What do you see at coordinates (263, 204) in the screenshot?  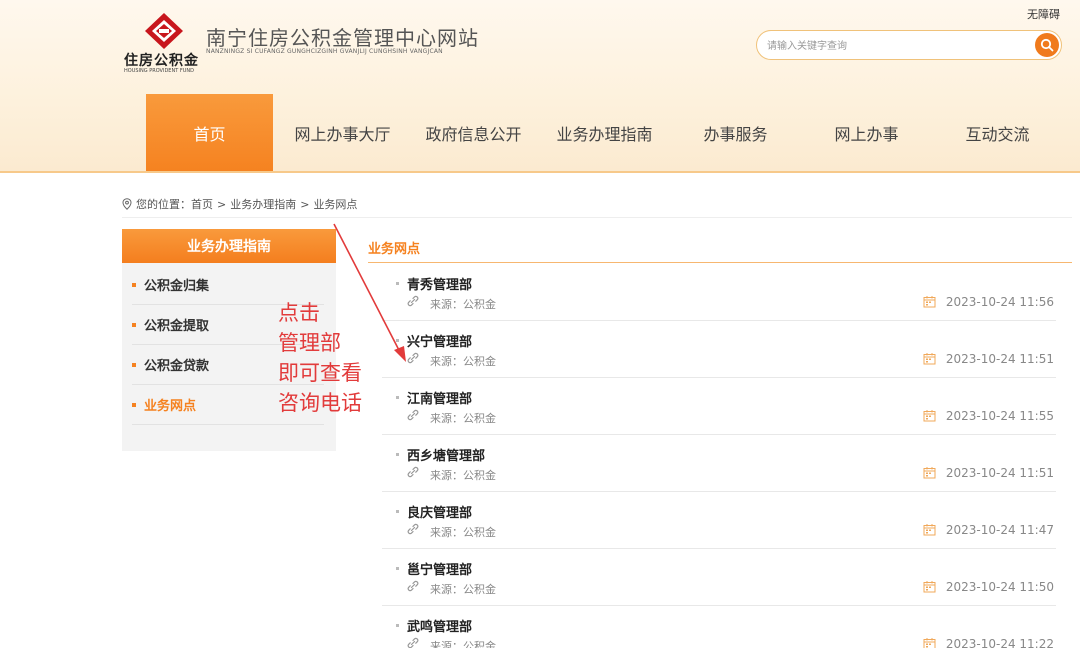 I see `breadcrumb-business-guide: 业务办理指南` at bounding box center [263, 204].